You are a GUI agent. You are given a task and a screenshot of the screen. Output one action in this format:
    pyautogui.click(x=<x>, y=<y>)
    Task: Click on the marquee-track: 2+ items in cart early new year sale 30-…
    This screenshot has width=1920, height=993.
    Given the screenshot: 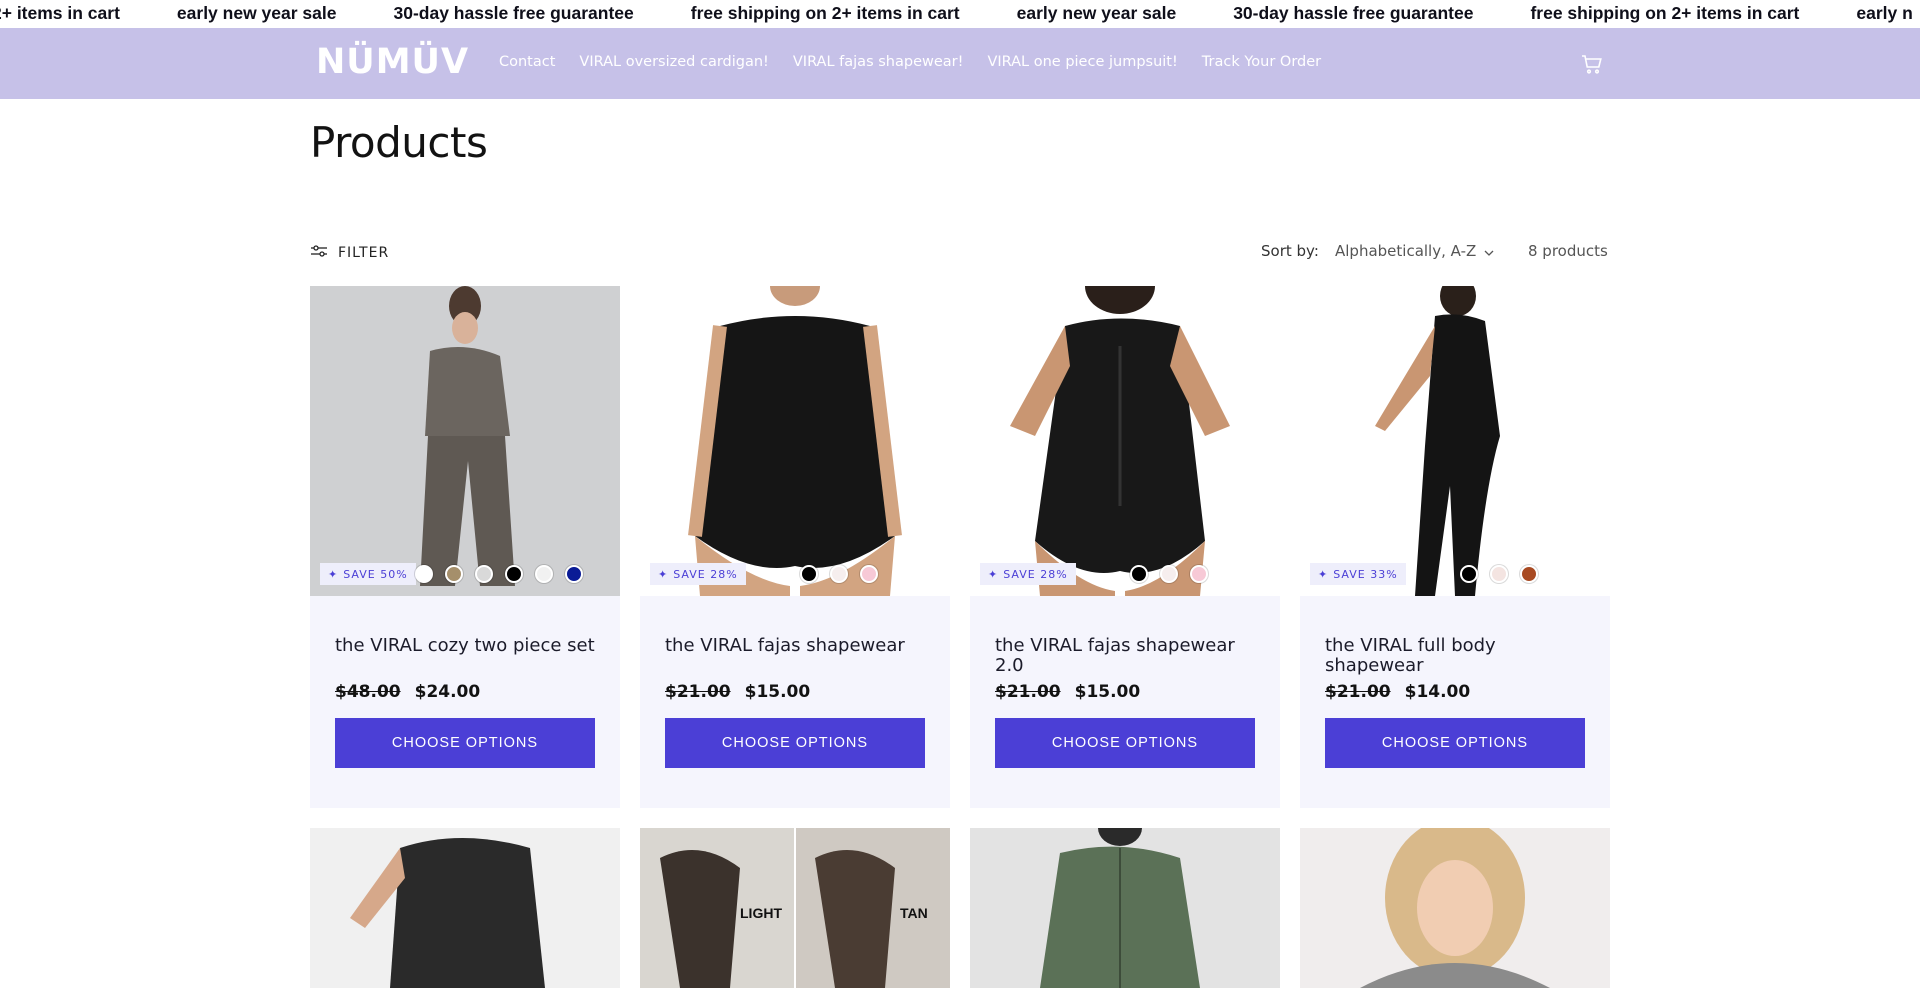 What is the action you would take?
    pyautogui.click(x=956, y=13)
    